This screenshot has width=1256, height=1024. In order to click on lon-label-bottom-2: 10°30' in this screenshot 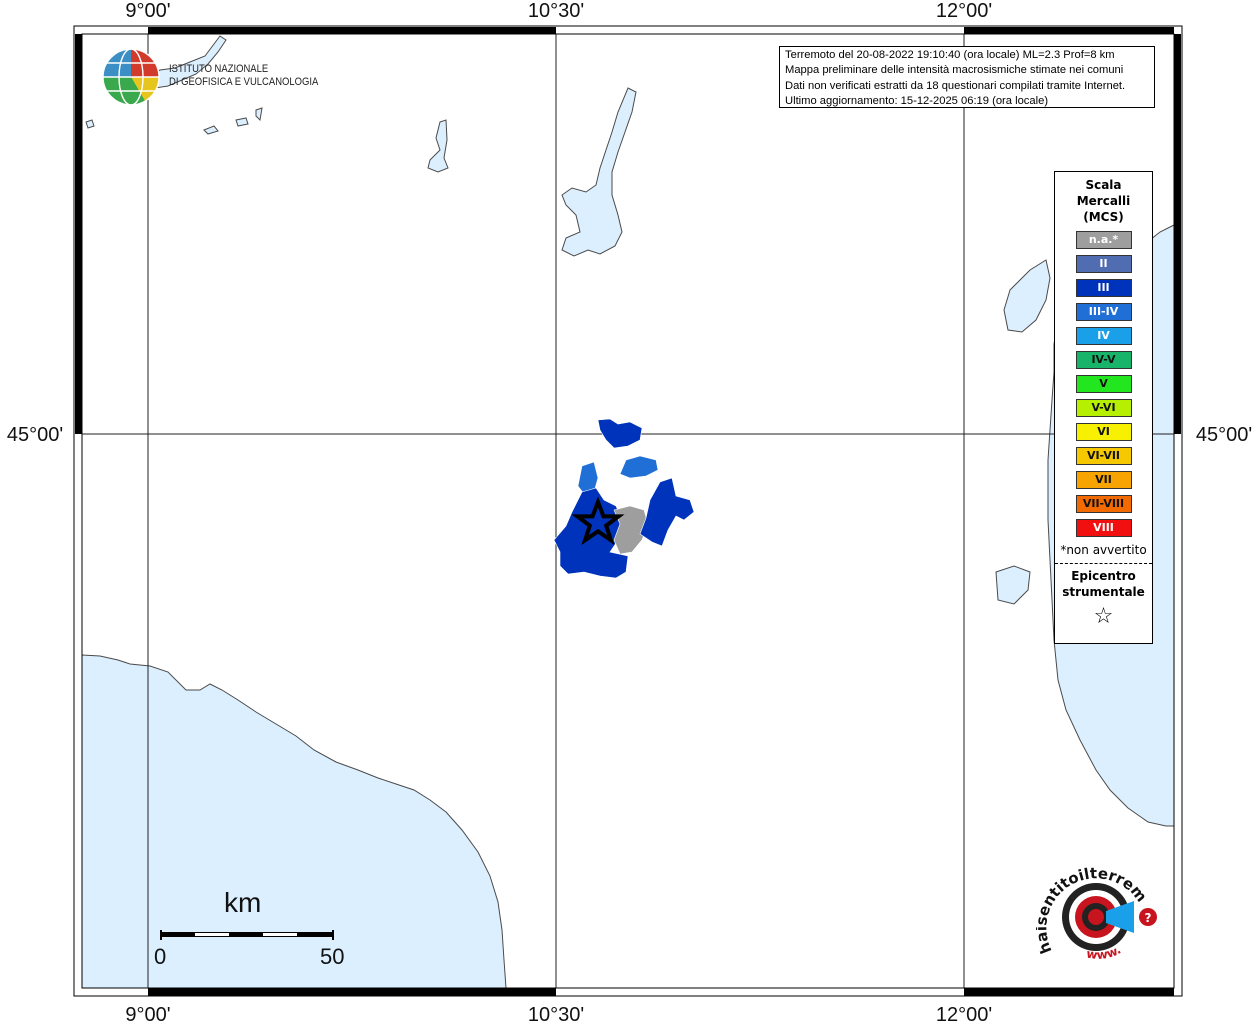, I will do `click(556, 1014)`.